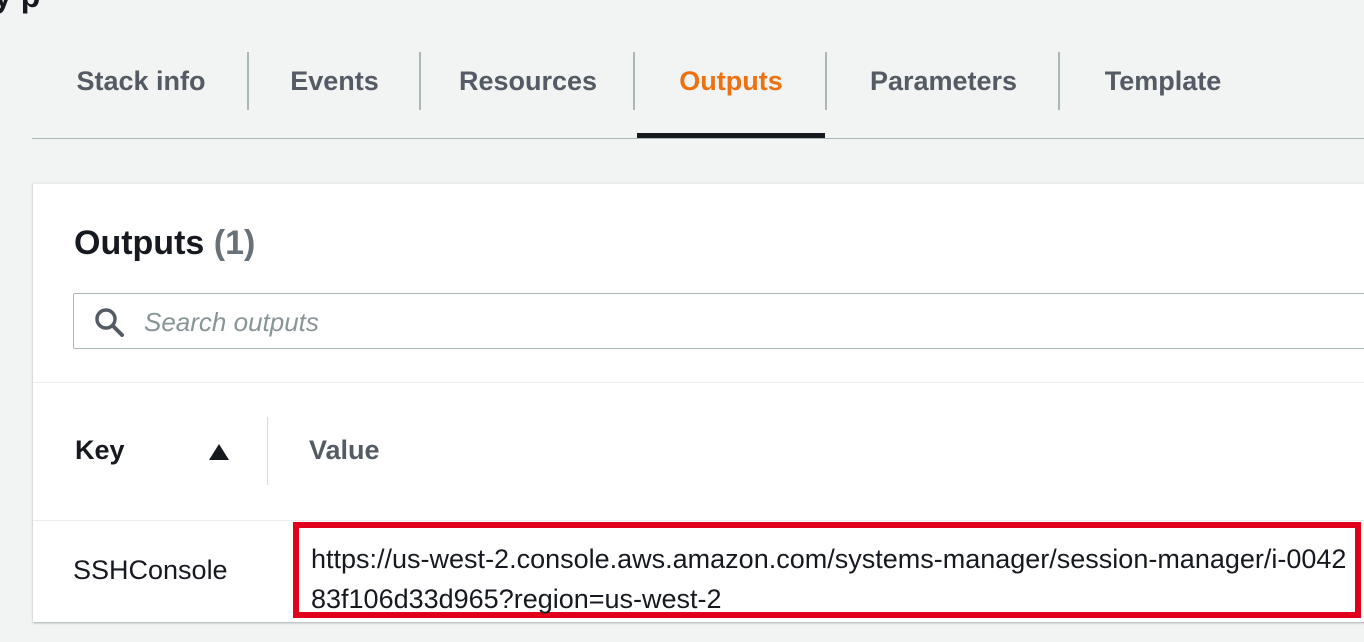 This screenshot has height=642, width=1364. I want to click on sort-ascending-icon, so click(219, 452).